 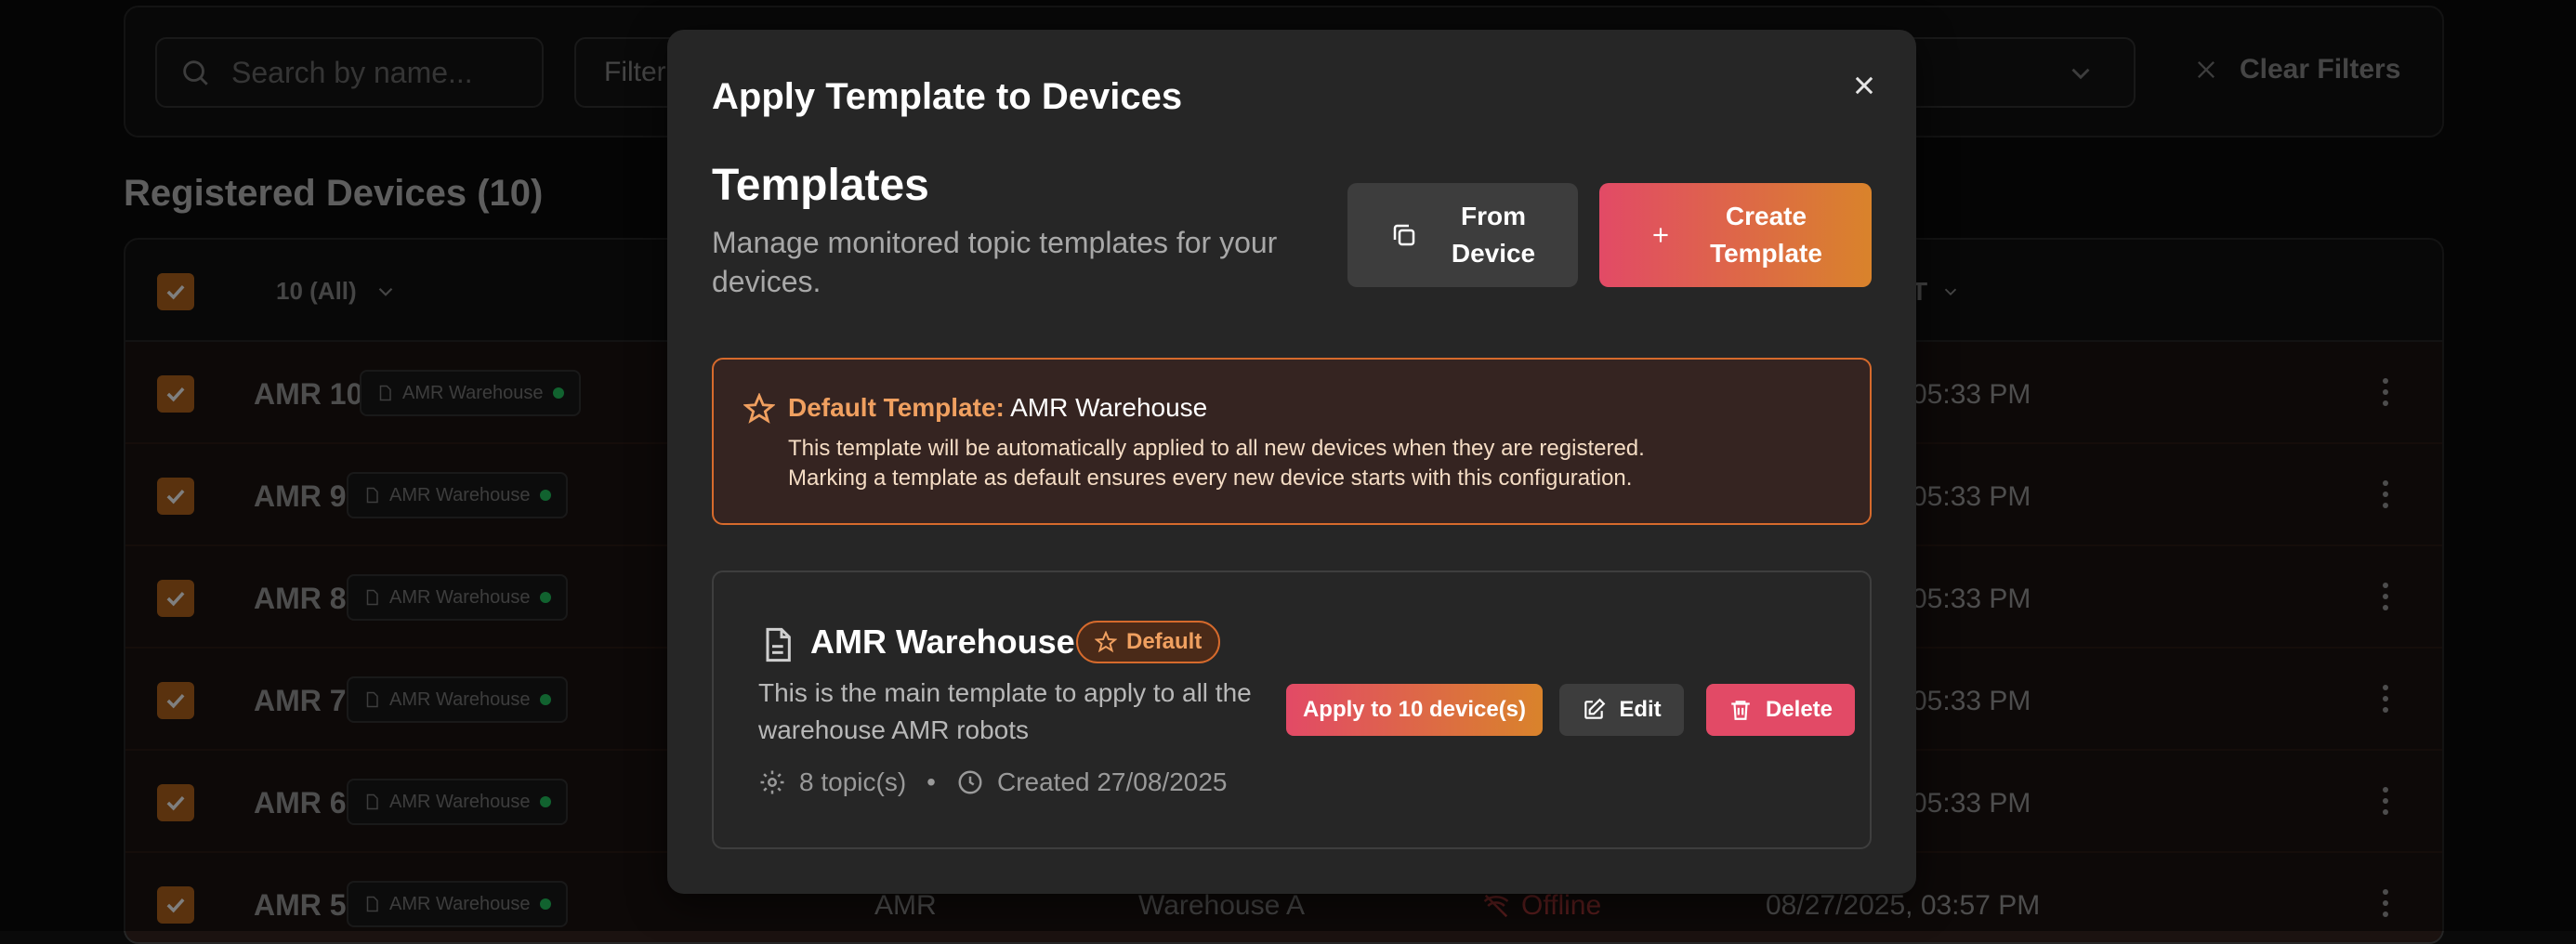 I want to click on template-meta: 8 topic(s) • Created 27/08/2025, so click(x=993, y=782).